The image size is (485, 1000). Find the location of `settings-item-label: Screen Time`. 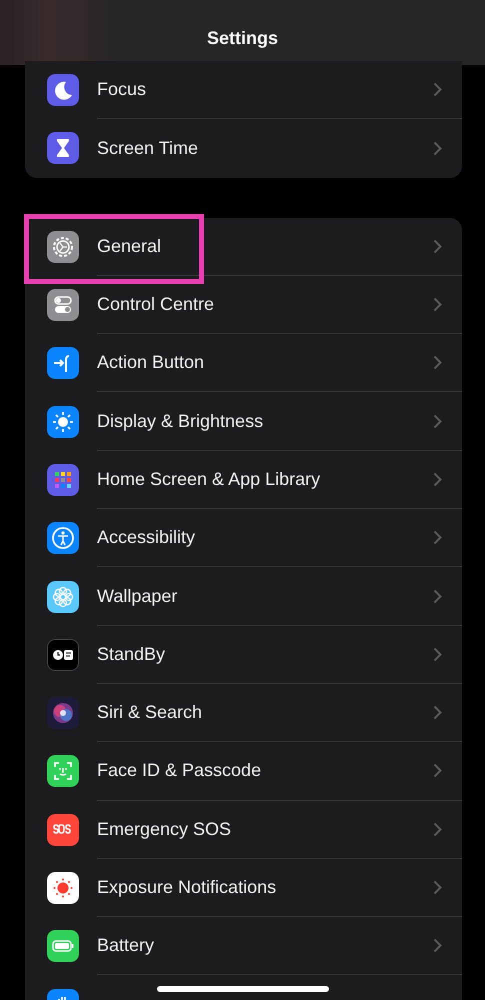

settings-item-label: Screen Time is located at coordinates (265, 148).